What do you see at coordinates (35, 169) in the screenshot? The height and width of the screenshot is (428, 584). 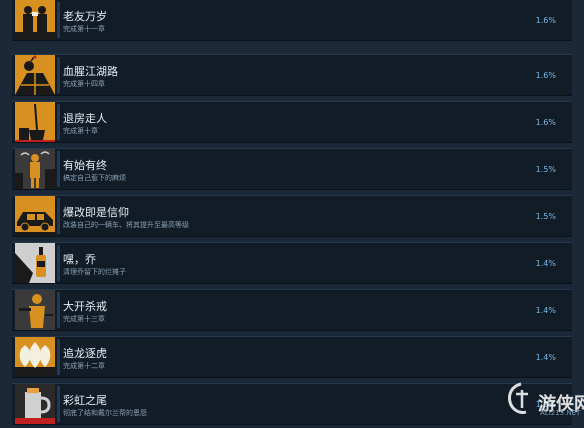 I see `city-skyline-icon` at bounding box center [35, 169].